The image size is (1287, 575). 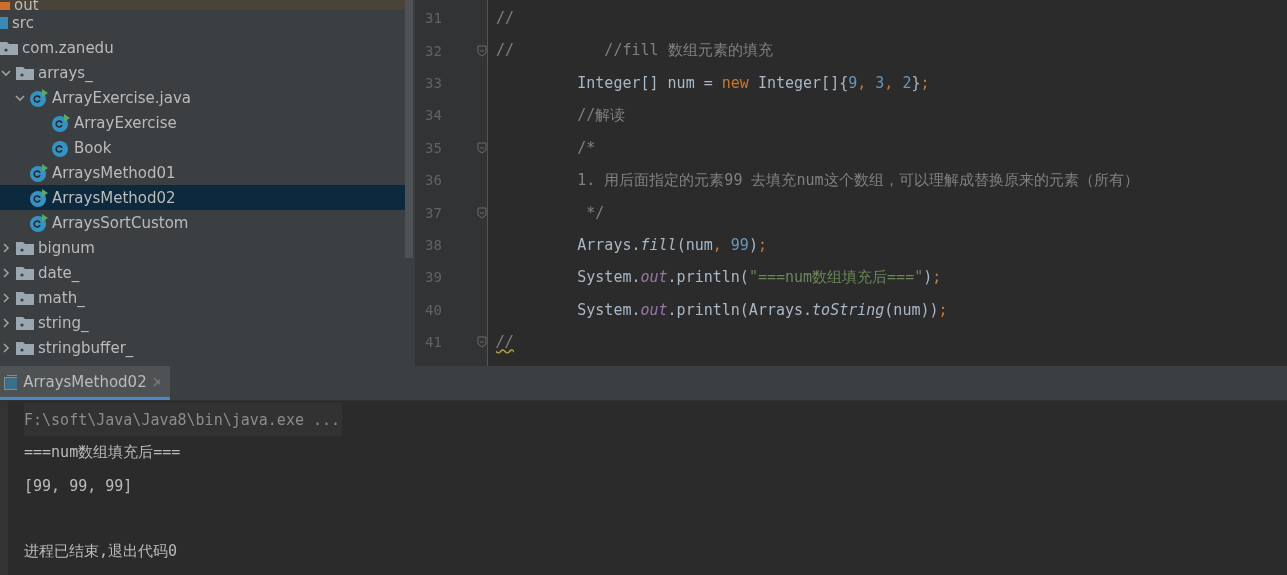 I want to click on code-line: 1. 用后面指定的元素99 去填充num这个数组，可以理解成替换原来的元素（所有）, so click(x=857, y=180).